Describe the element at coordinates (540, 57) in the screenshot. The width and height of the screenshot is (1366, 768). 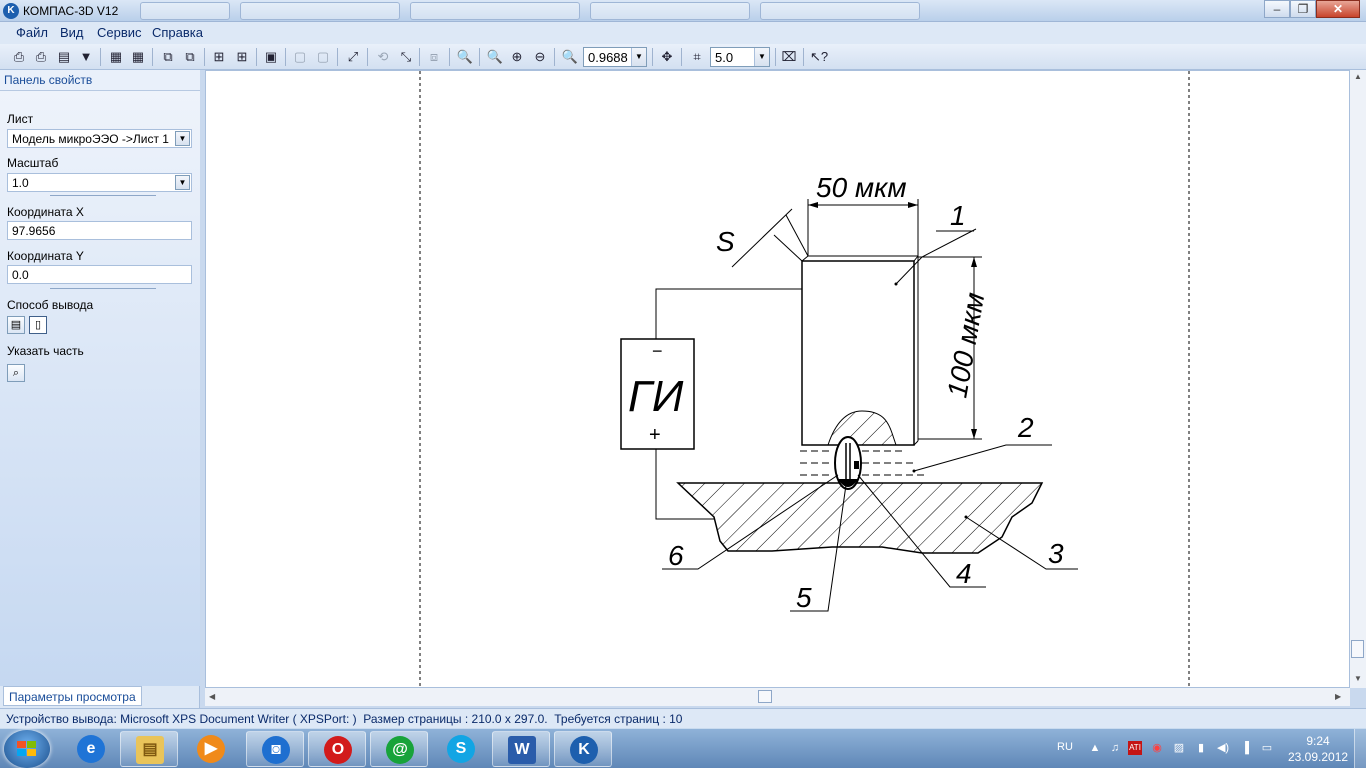
I see `zoom-out-icon: ⊖` at that location.